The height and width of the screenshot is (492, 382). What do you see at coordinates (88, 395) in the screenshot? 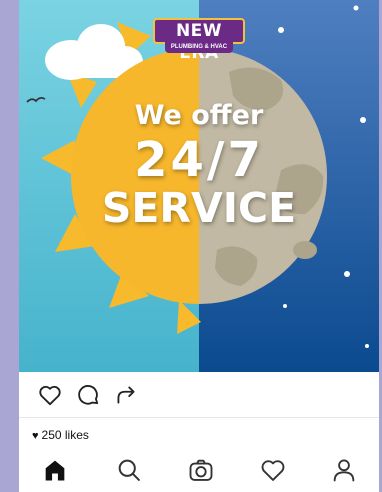
I see `comment-bubble-icon` at bounding box center [88, 395].